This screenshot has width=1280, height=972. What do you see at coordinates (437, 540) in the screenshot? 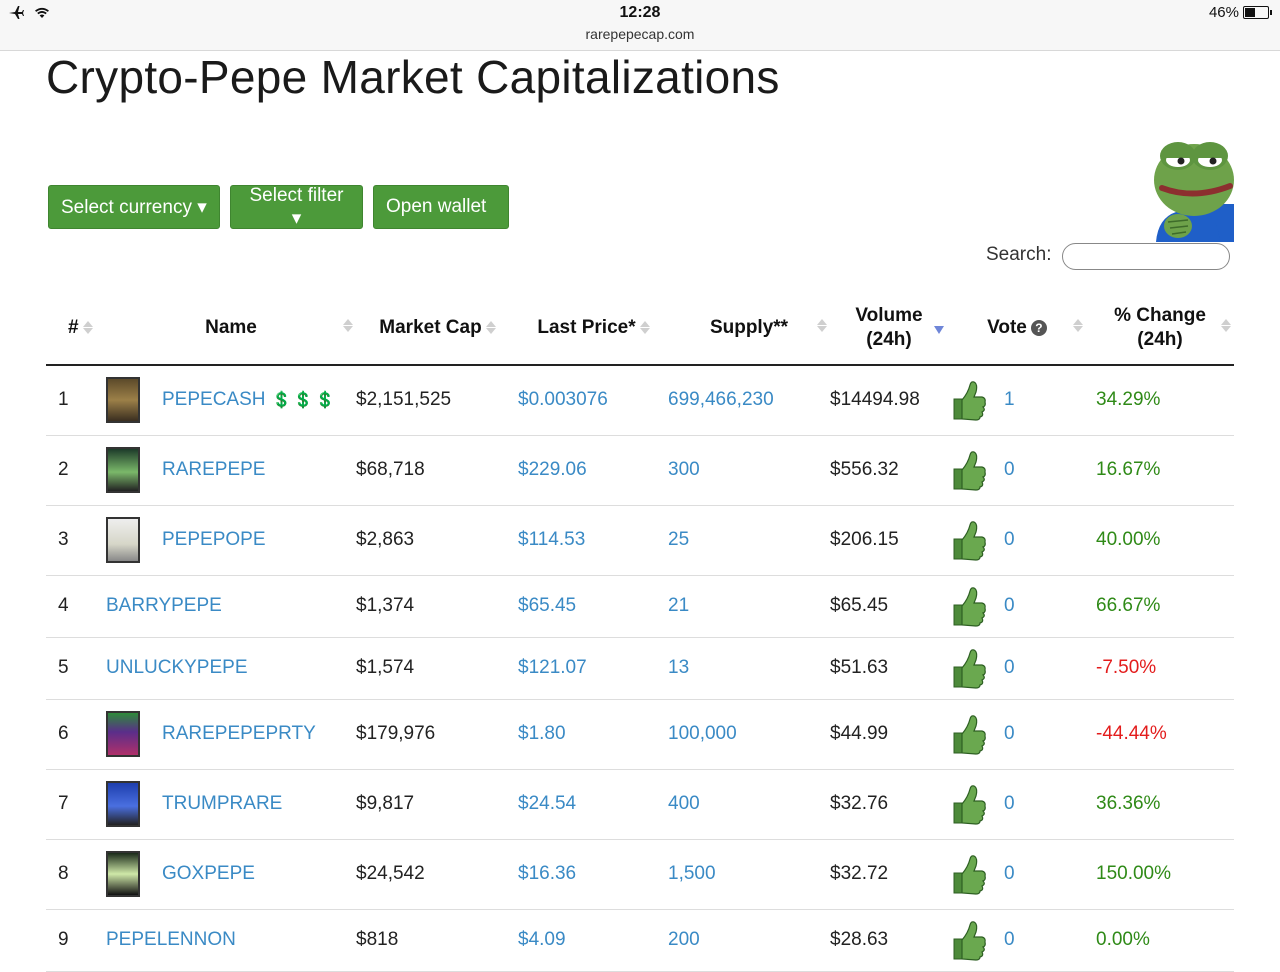
I see `market-cap-cell: $2,863` at bounding box center [437, 540].